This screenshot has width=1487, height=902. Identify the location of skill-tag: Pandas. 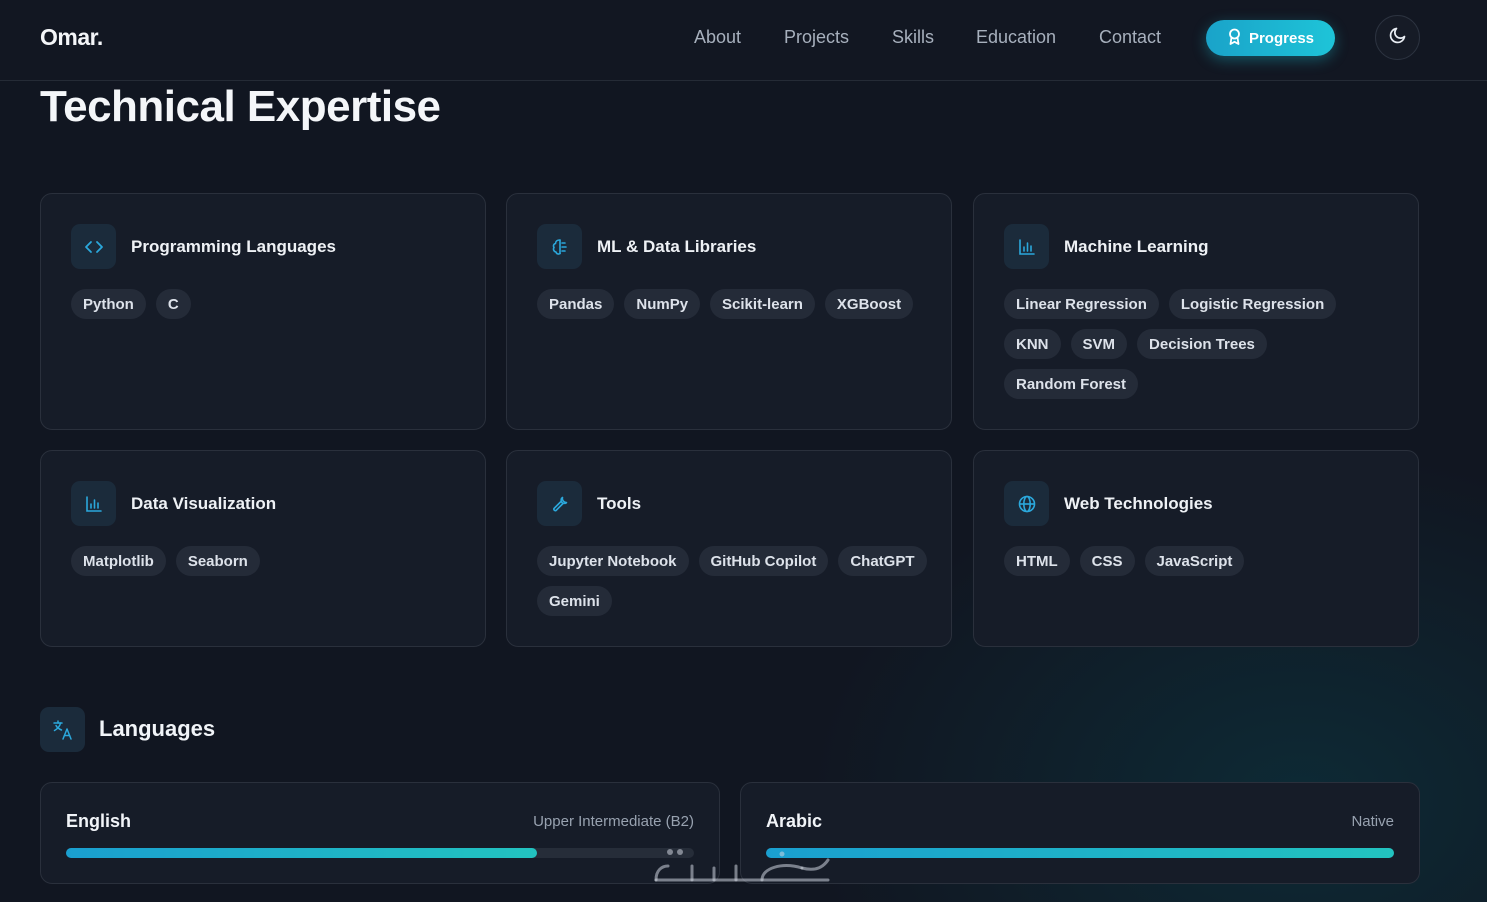
(576, 304).